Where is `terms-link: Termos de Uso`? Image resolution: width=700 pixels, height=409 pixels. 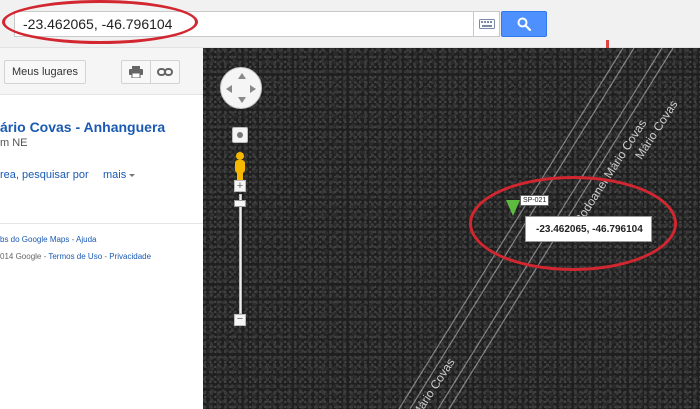 terms-link: Termos de Uso is located at coordinates (75, 256).